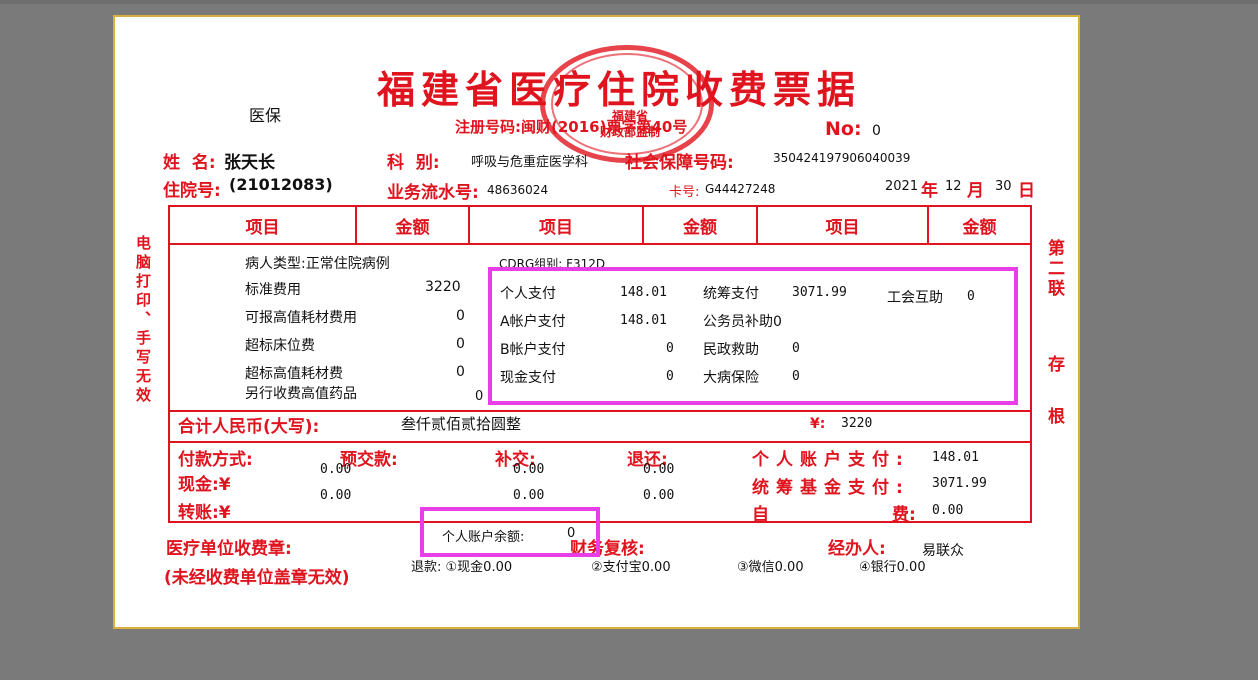  What do you see at coordinates (479, 396) in the screenshot?
I see `extra-drug-value: 0` at bounding box center [479, 396].